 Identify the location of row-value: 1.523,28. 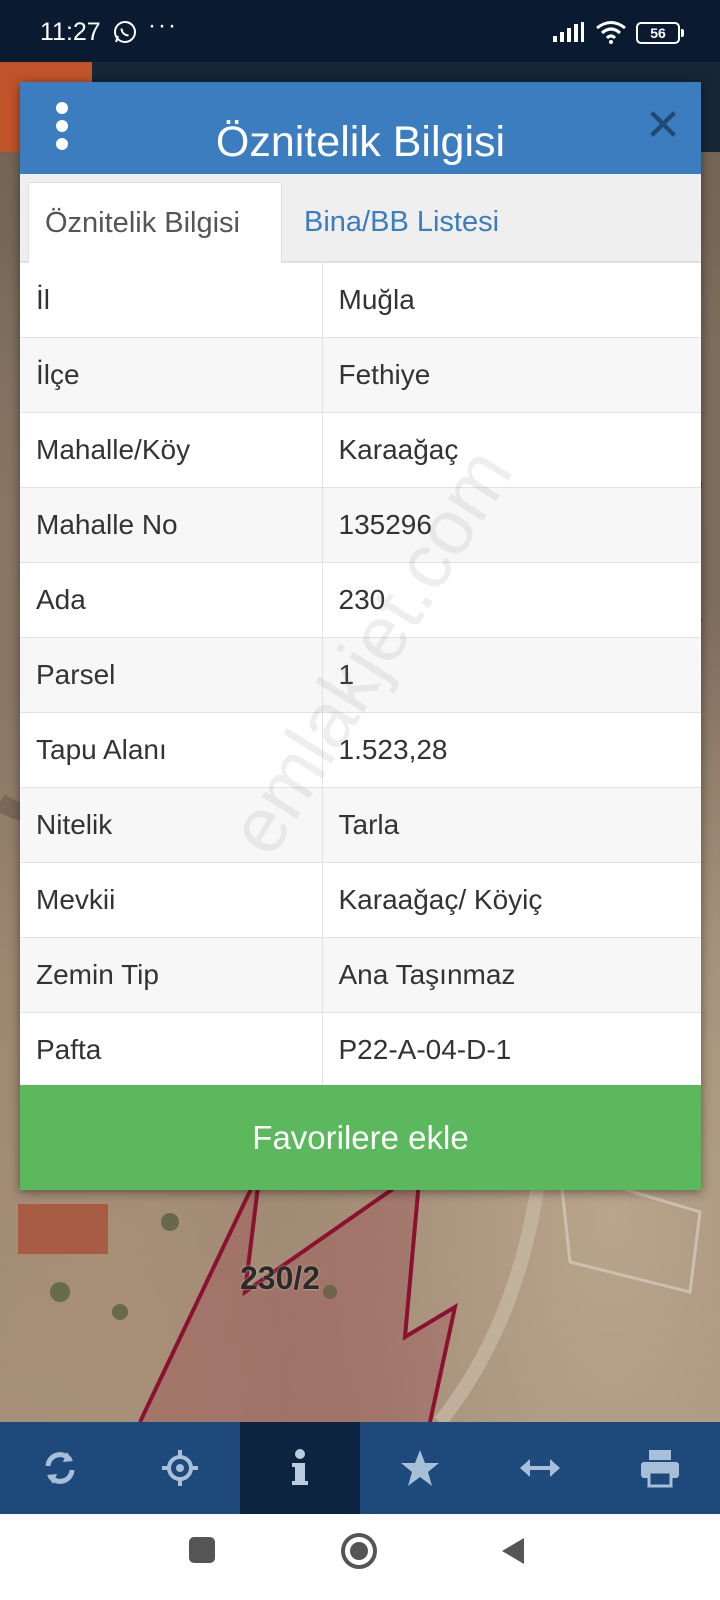
(511, 750).